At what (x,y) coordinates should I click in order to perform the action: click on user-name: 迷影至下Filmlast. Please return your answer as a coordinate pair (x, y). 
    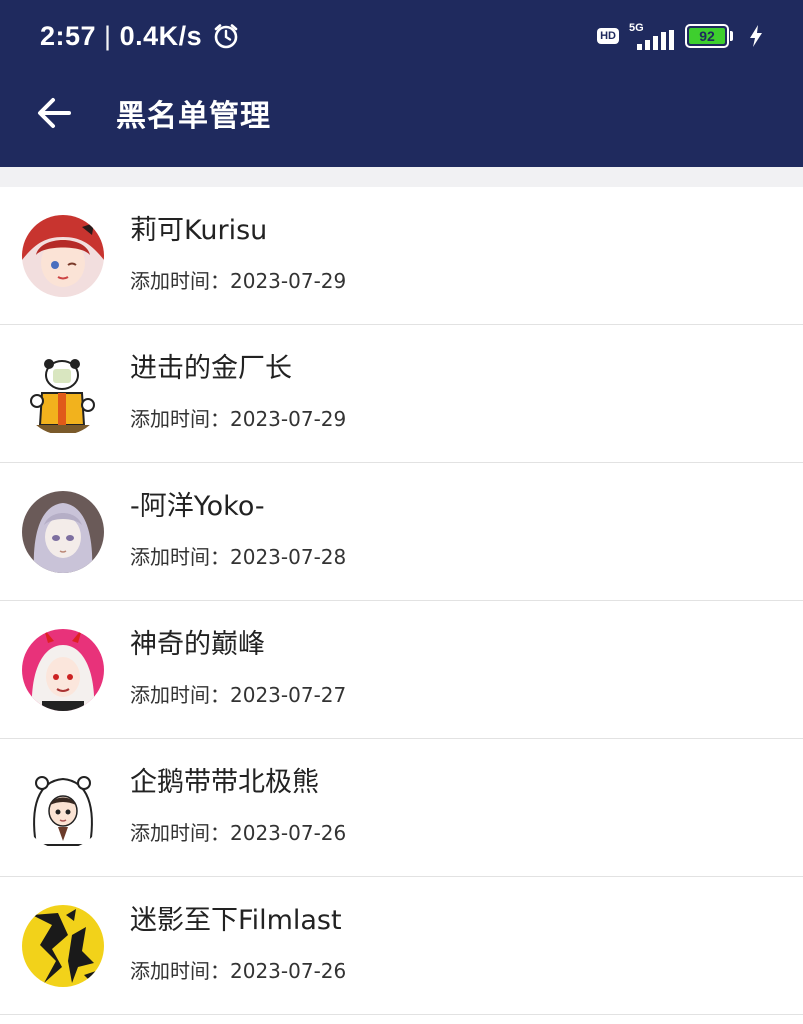
    Looking at the image, I should click on (236, 920).